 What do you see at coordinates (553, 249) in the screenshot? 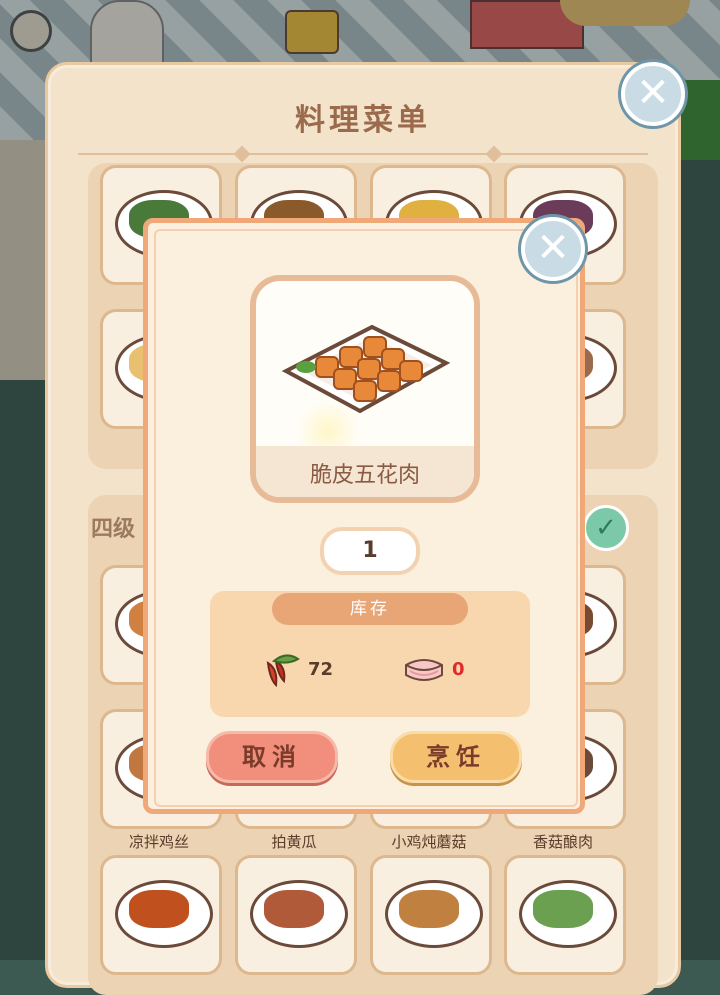
I see `dialog-close-button: ✕` at bounding box center [553, 249].